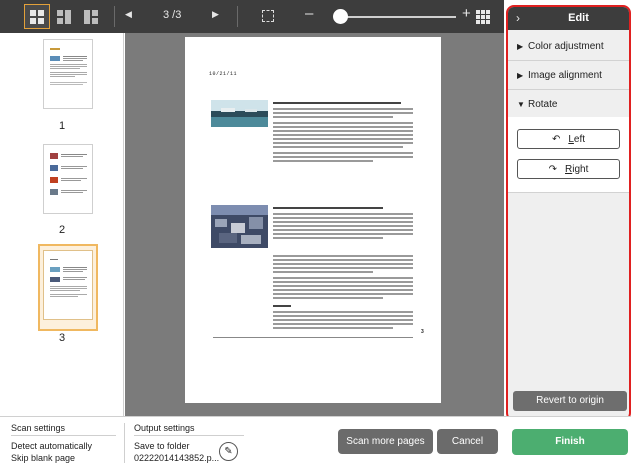 The height and width of the screenshot is (464, 631). Describe the element at coordinates (568, 106) in the screenshot. I see `rotate-section: ▼ Rotate` at that location.